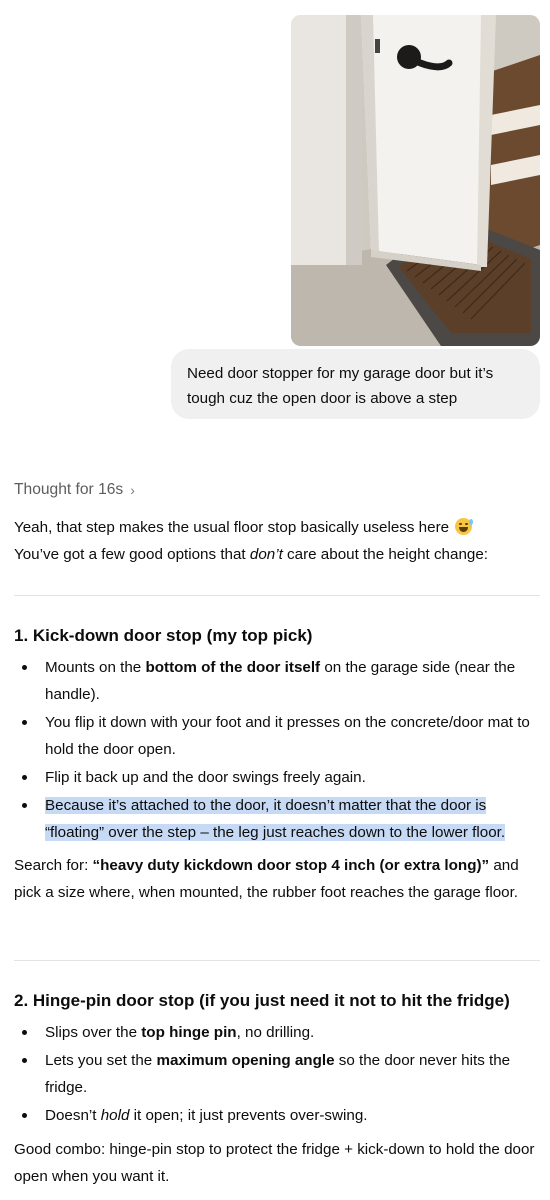 The width and height of the screenshot is (550, 1200). Describe the element at coordinates (115, 1115) in the screenshot. I see `bullet-emphasis-text: hold` at that location.